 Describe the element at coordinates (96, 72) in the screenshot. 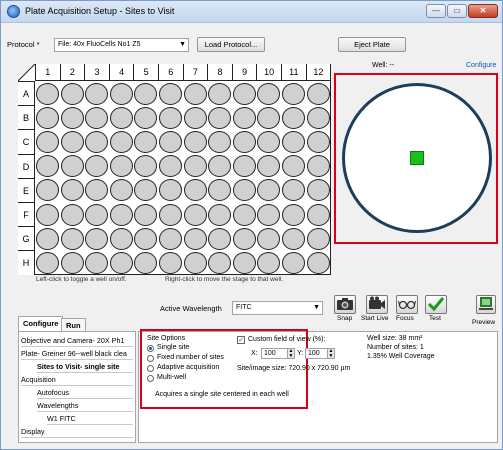

I see `plate-column-header: 3` at that location.